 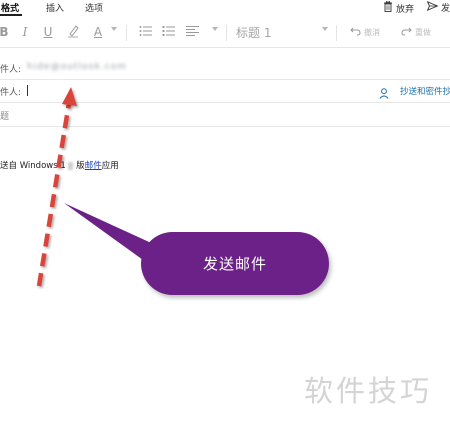 I want to click on watermark-text: 软件技巧, so click(x=368, y=391).